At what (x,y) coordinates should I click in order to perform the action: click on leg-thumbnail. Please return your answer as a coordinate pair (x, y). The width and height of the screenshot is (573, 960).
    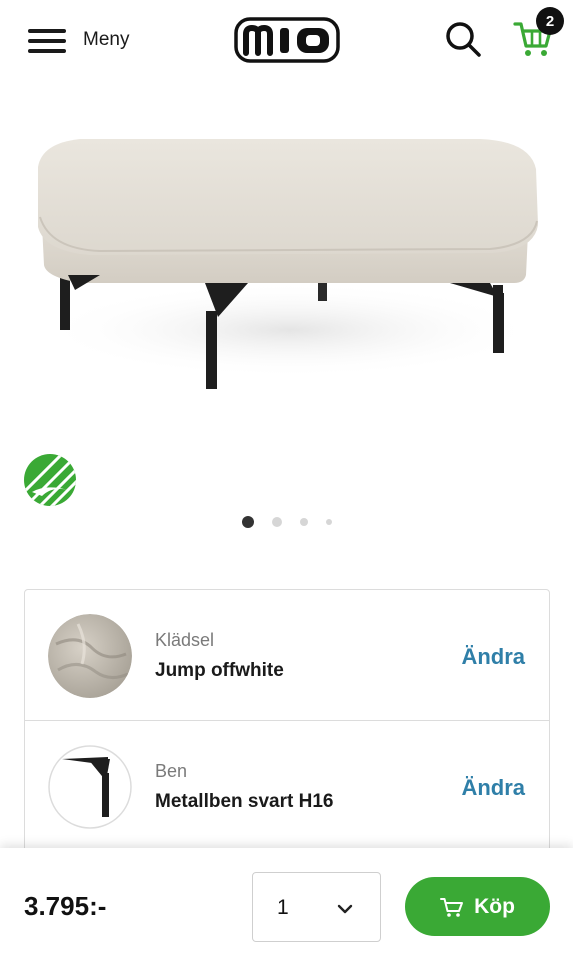
    Looking at the image, I should click on (90, 787).